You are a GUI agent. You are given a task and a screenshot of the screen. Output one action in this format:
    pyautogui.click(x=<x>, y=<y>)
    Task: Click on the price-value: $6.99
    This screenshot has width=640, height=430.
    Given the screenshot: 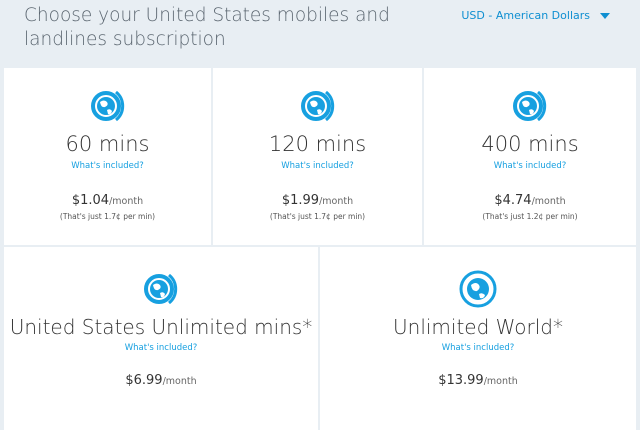 What is the action you would take?
    pyautogui.click(x=144, y=380)
    